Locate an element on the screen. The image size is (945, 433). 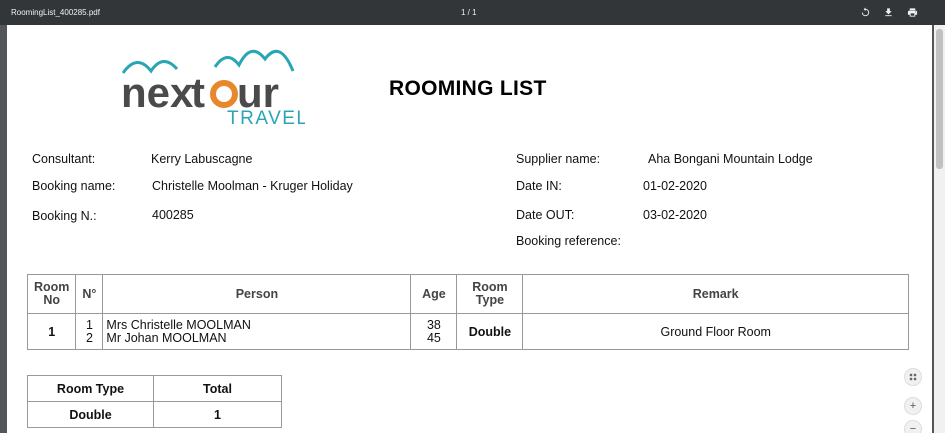
page-indicator: 1 / 1 is located at coordinates (469, 12).